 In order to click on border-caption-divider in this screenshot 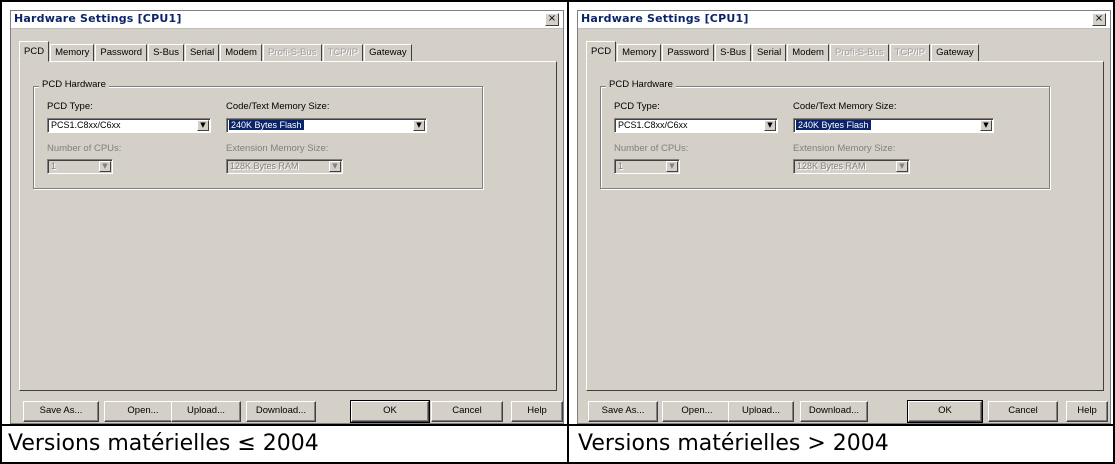, I will do `click(557, 425)`.